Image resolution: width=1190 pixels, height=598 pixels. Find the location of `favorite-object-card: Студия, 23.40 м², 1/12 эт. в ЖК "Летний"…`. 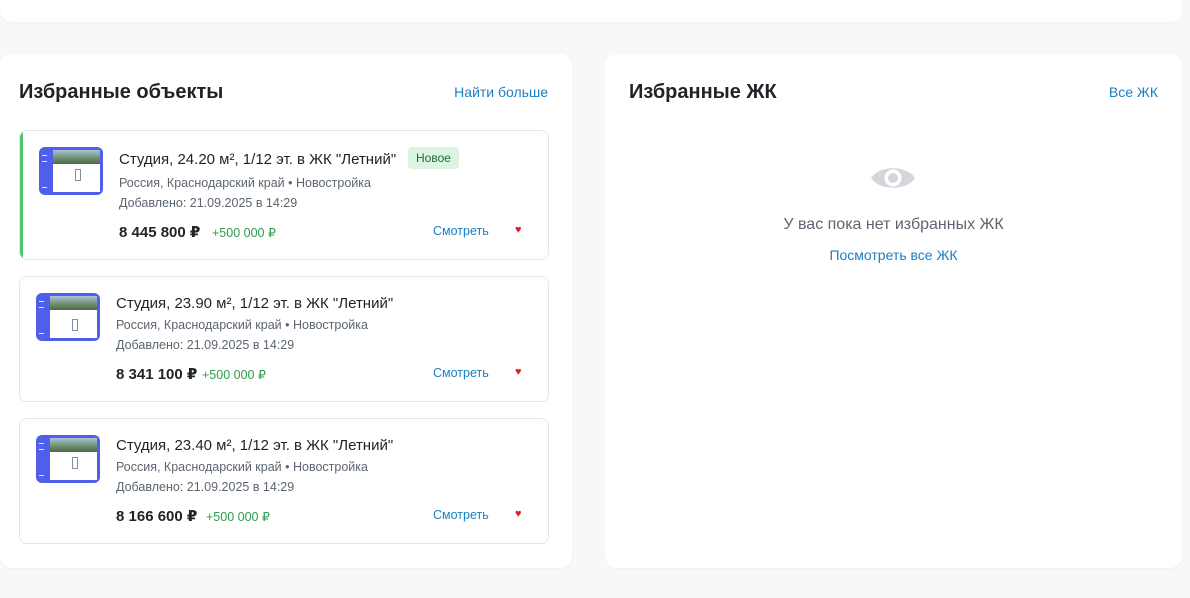

favorite-object-card: Студия, 23.40 м², 1/12 эт. в ЖК "Летний"… is located at coordinates (284, 481).